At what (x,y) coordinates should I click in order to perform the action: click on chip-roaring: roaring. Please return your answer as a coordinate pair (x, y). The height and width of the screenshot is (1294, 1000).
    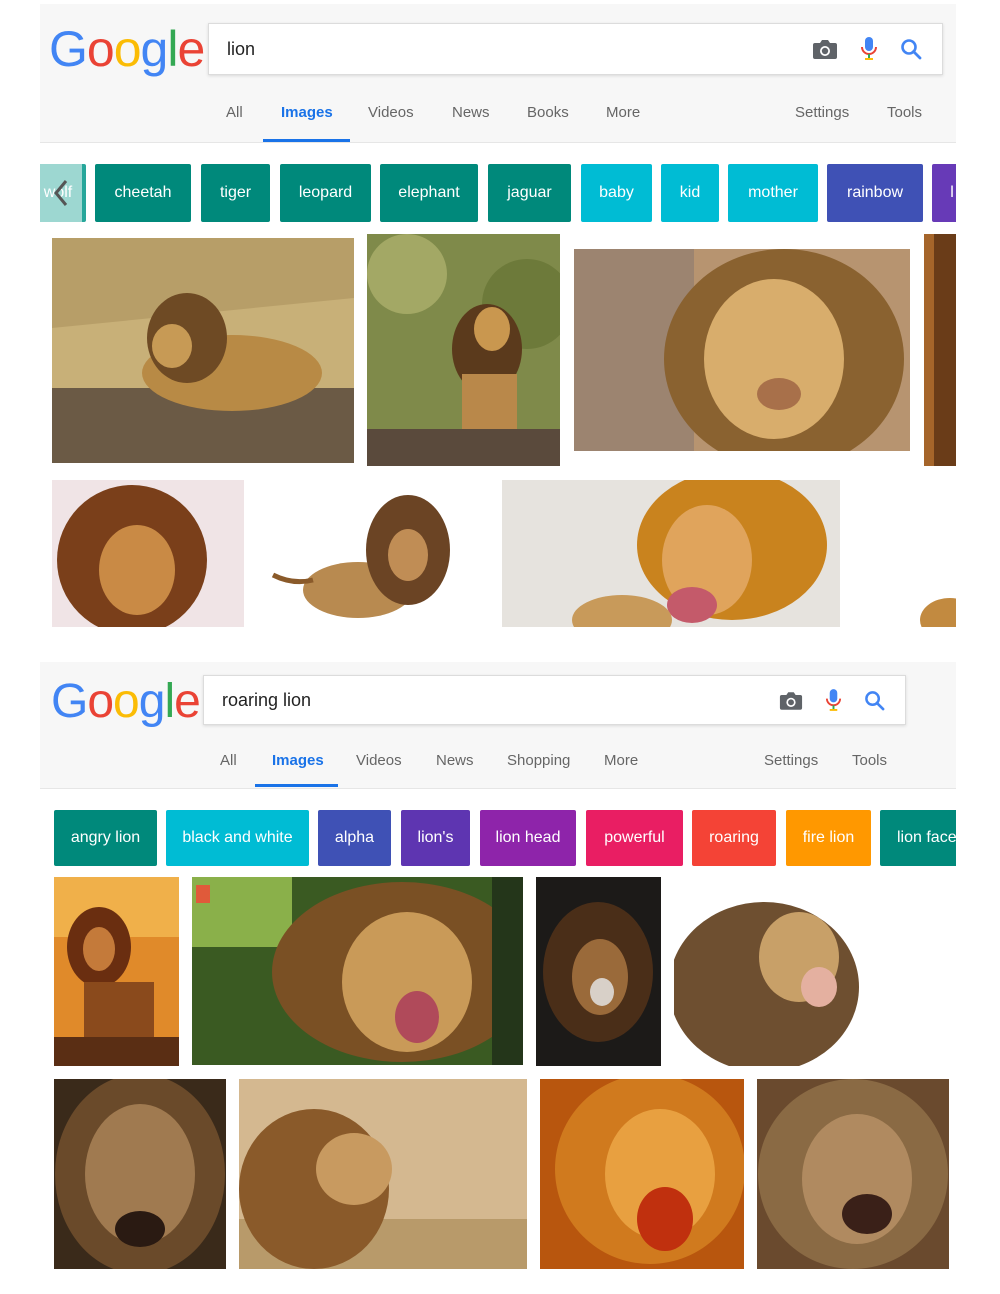
    Looking at the image, I should click on (734, 838).